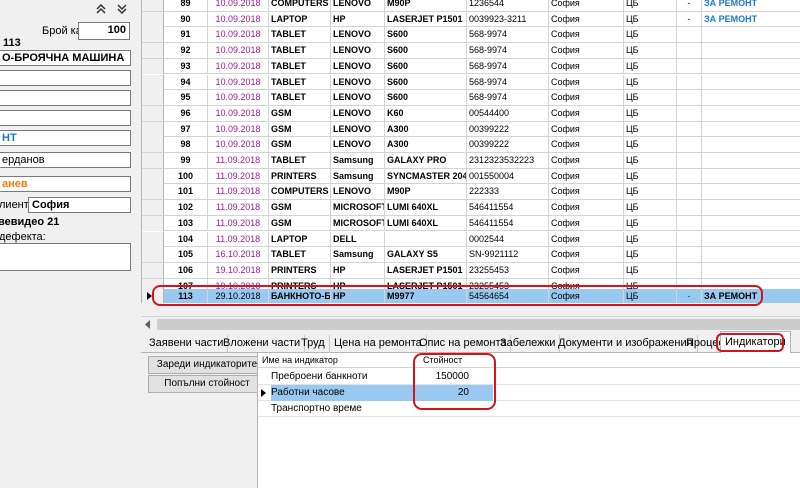  I want to click on tab: Цена на ремонта, so click(378, 344).